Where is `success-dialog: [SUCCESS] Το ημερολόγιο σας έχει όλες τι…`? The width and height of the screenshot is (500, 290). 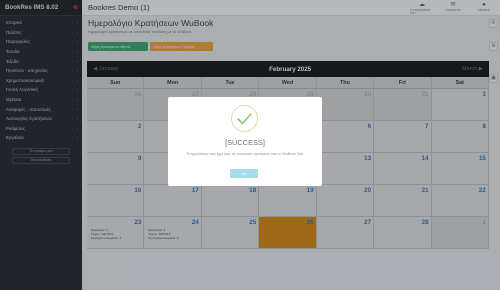
success-dialog: [SUCCESS] Το ημερολόγιο σας έχει όλες τι… is located at coordinates (245, 141).